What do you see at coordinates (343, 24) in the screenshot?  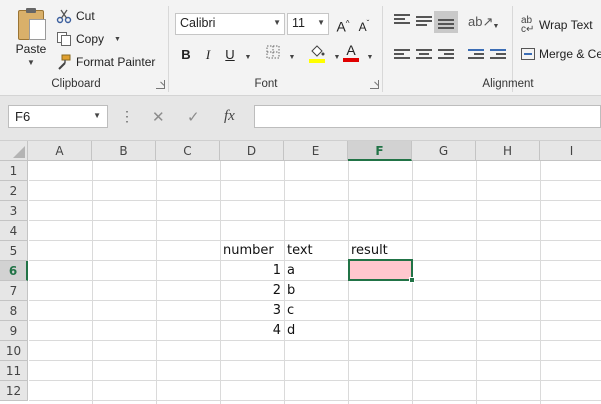 I see `increase-font-size-icon: A^` at bounding box center [343, 24].